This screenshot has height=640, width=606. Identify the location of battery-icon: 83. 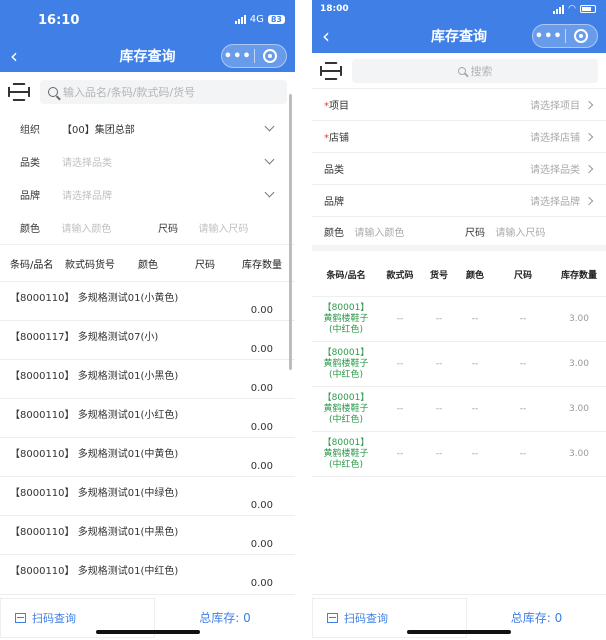
(276, 19).